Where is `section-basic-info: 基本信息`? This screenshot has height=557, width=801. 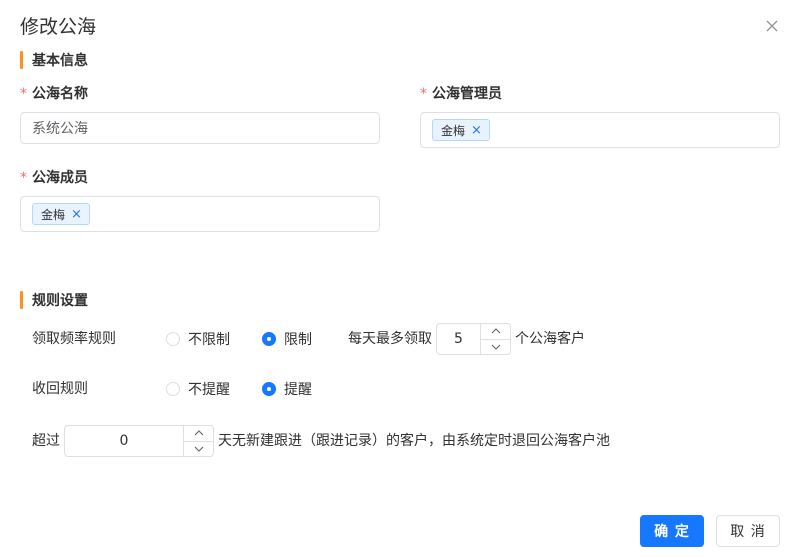 section-basic-info: 基本信息 is located at coordinates (54, 60).